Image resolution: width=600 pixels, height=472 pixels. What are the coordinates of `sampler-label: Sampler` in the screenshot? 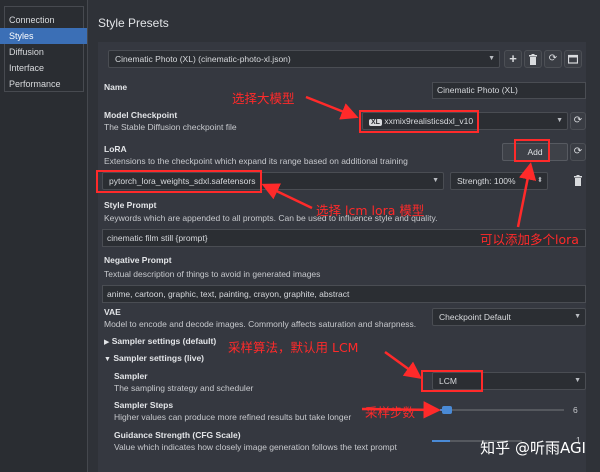 It's located at (131, 376).